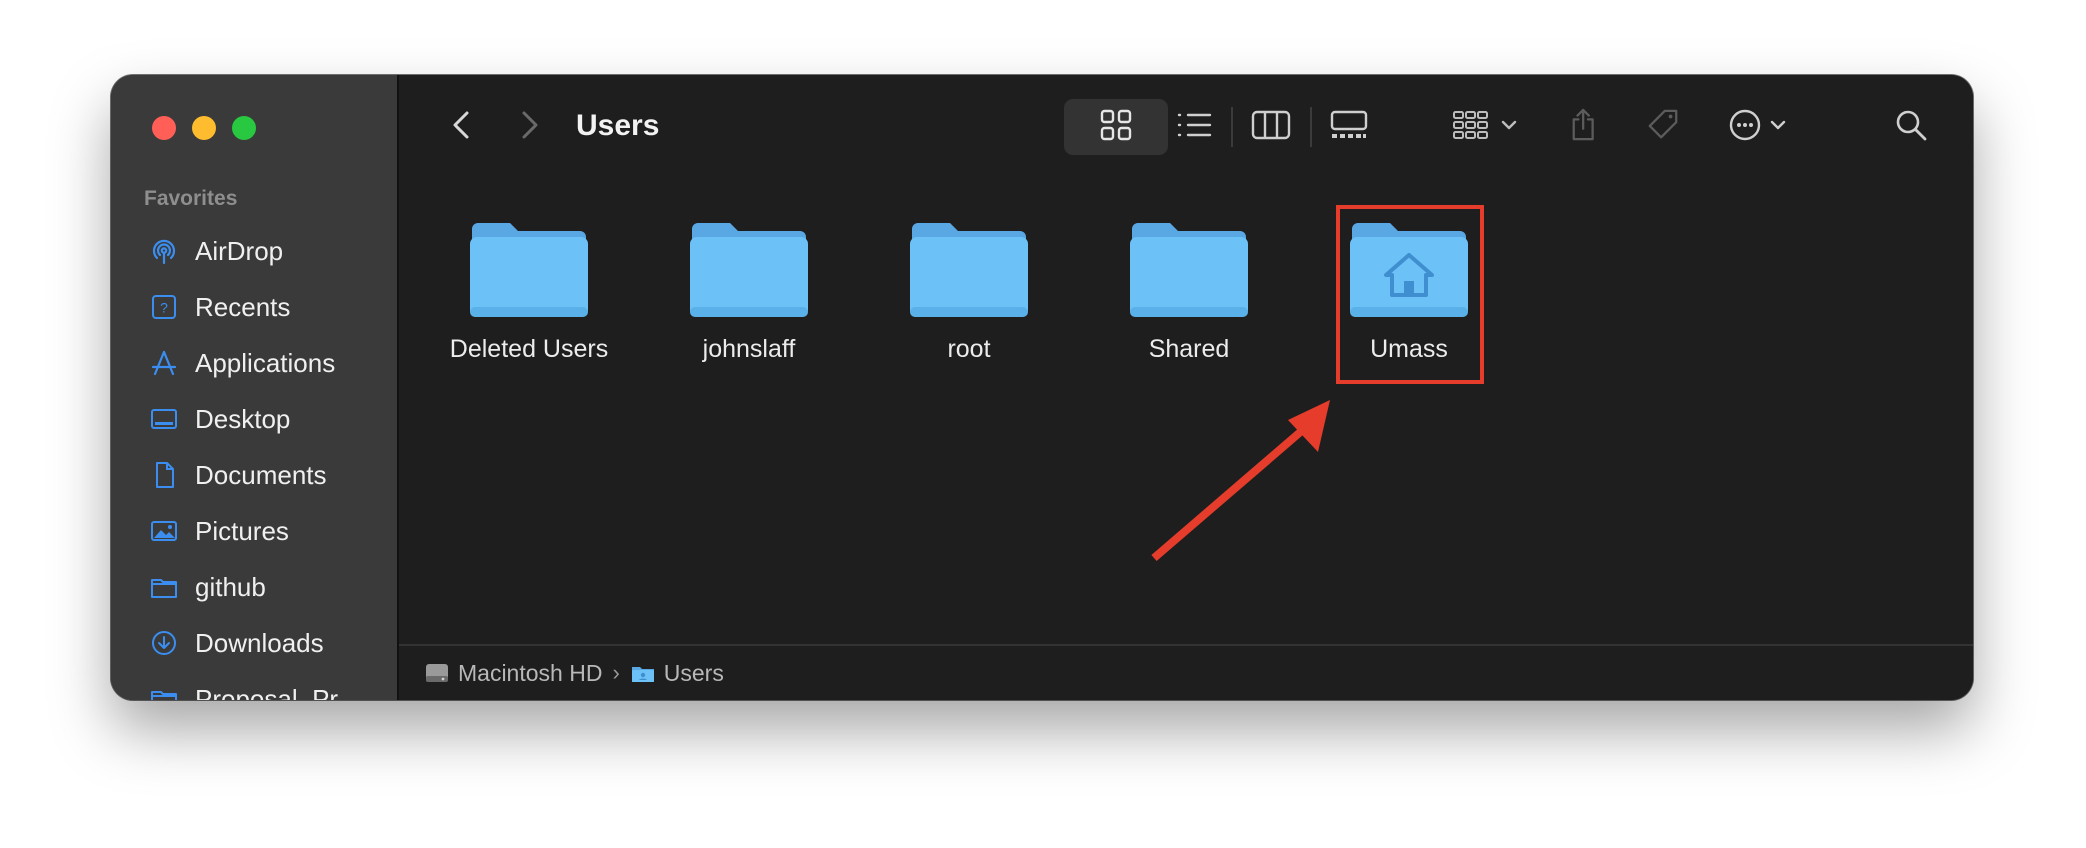 The width and height of the screenshot is (2086, 848). I want to click on sidebar-item-label: Documents, so click(261, 474).